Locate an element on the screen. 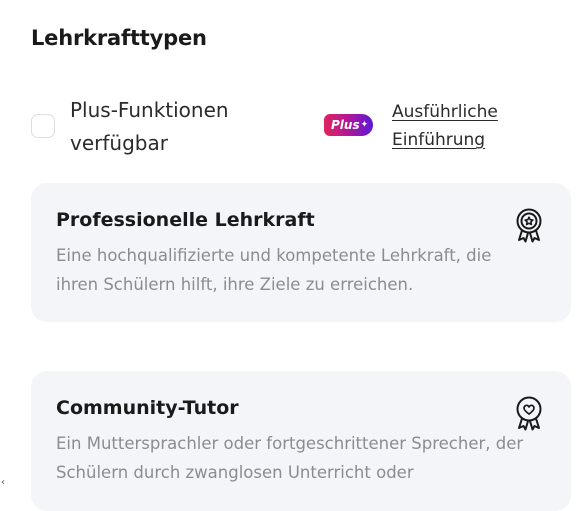 The height and width of the screenshot is (511, 579). sparkle-icon: ✦ is located at coordinates (364, 125).